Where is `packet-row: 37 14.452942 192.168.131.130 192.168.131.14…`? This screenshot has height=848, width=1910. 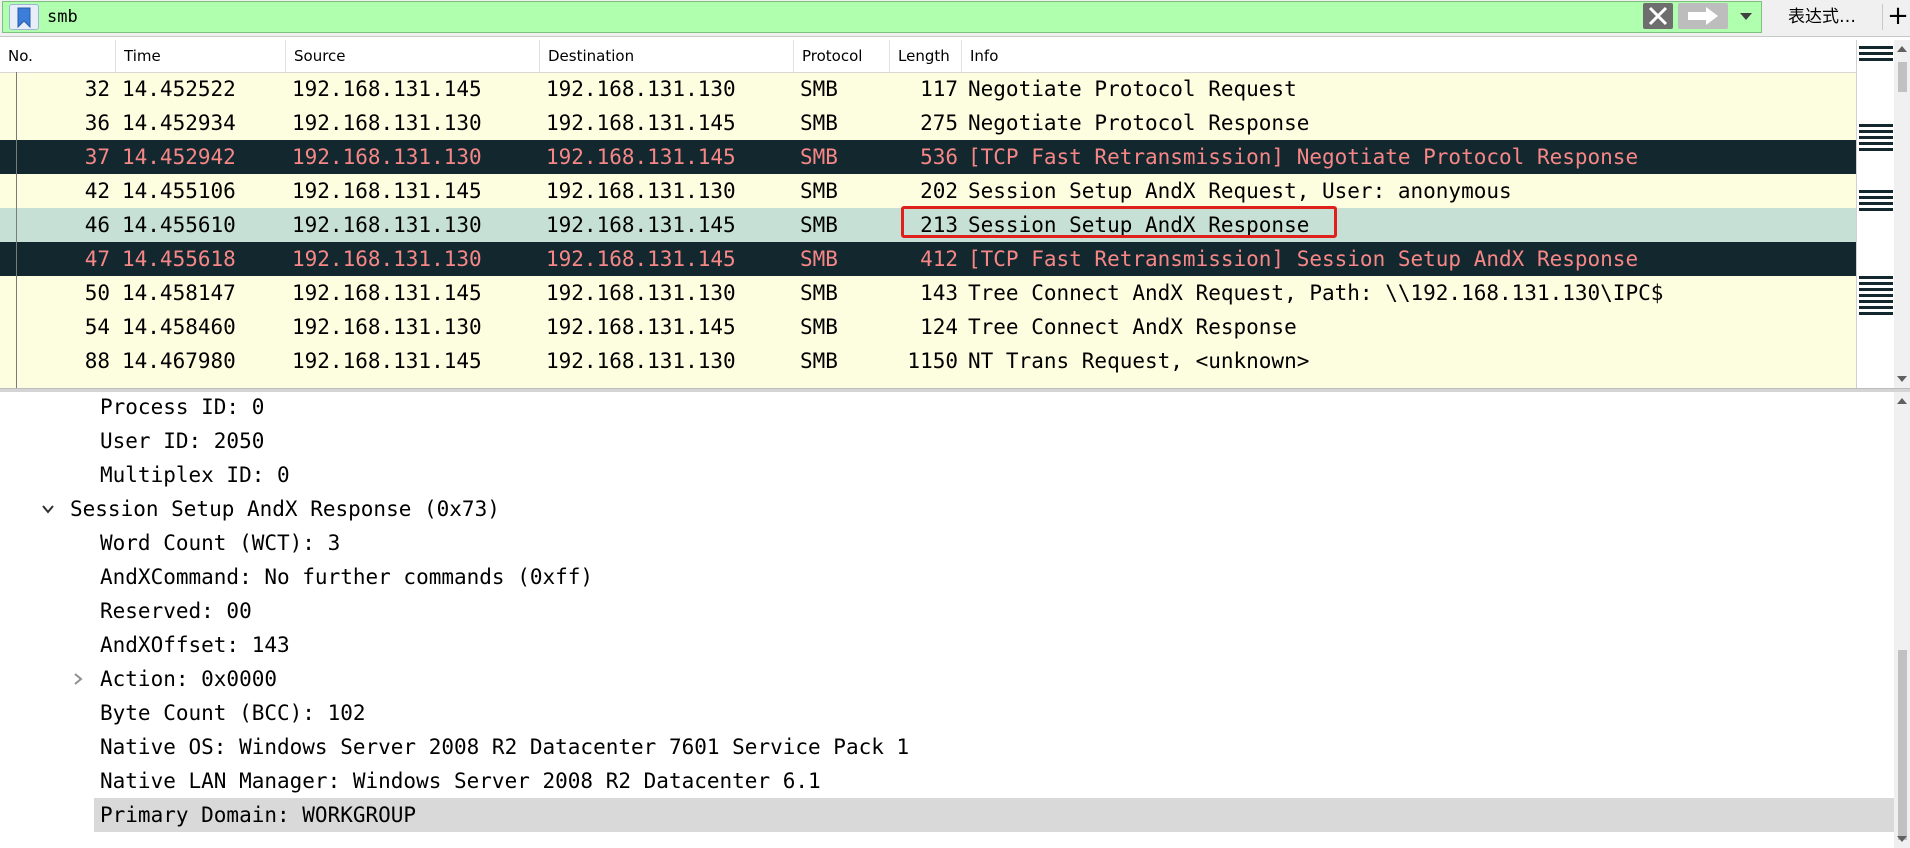 packet-row: 37 14.452942 192.168.131.130 192.168.131.14… is located at coordinates (928, 157).